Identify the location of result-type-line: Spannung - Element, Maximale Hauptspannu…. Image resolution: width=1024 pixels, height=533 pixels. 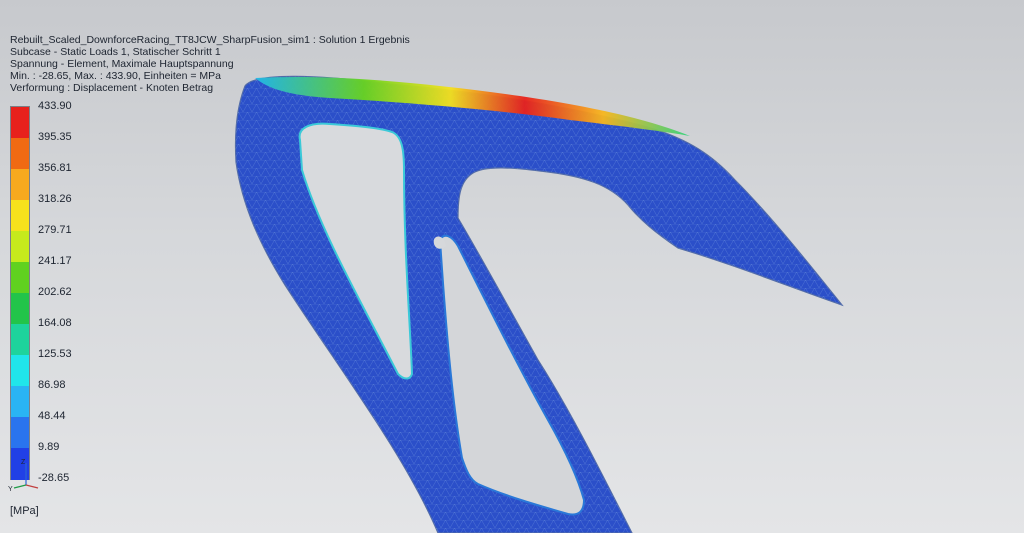
(122, 64).